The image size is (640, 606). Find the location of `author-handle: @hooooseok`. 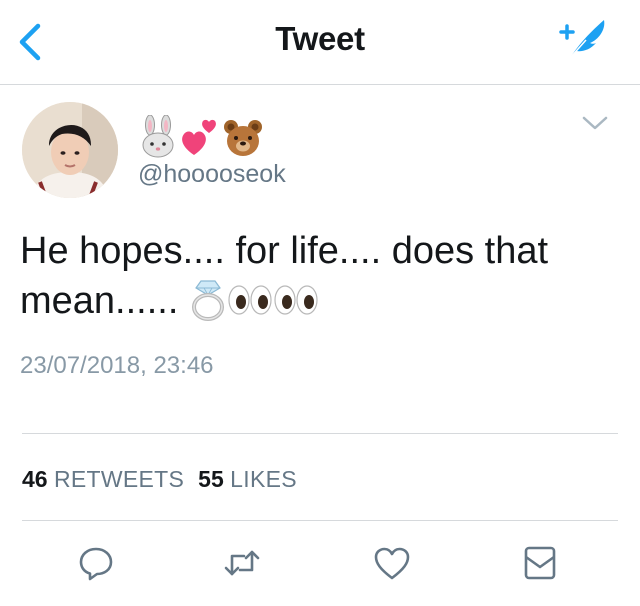

author-handle: @hooooseok is located at coordinates (212, 174).